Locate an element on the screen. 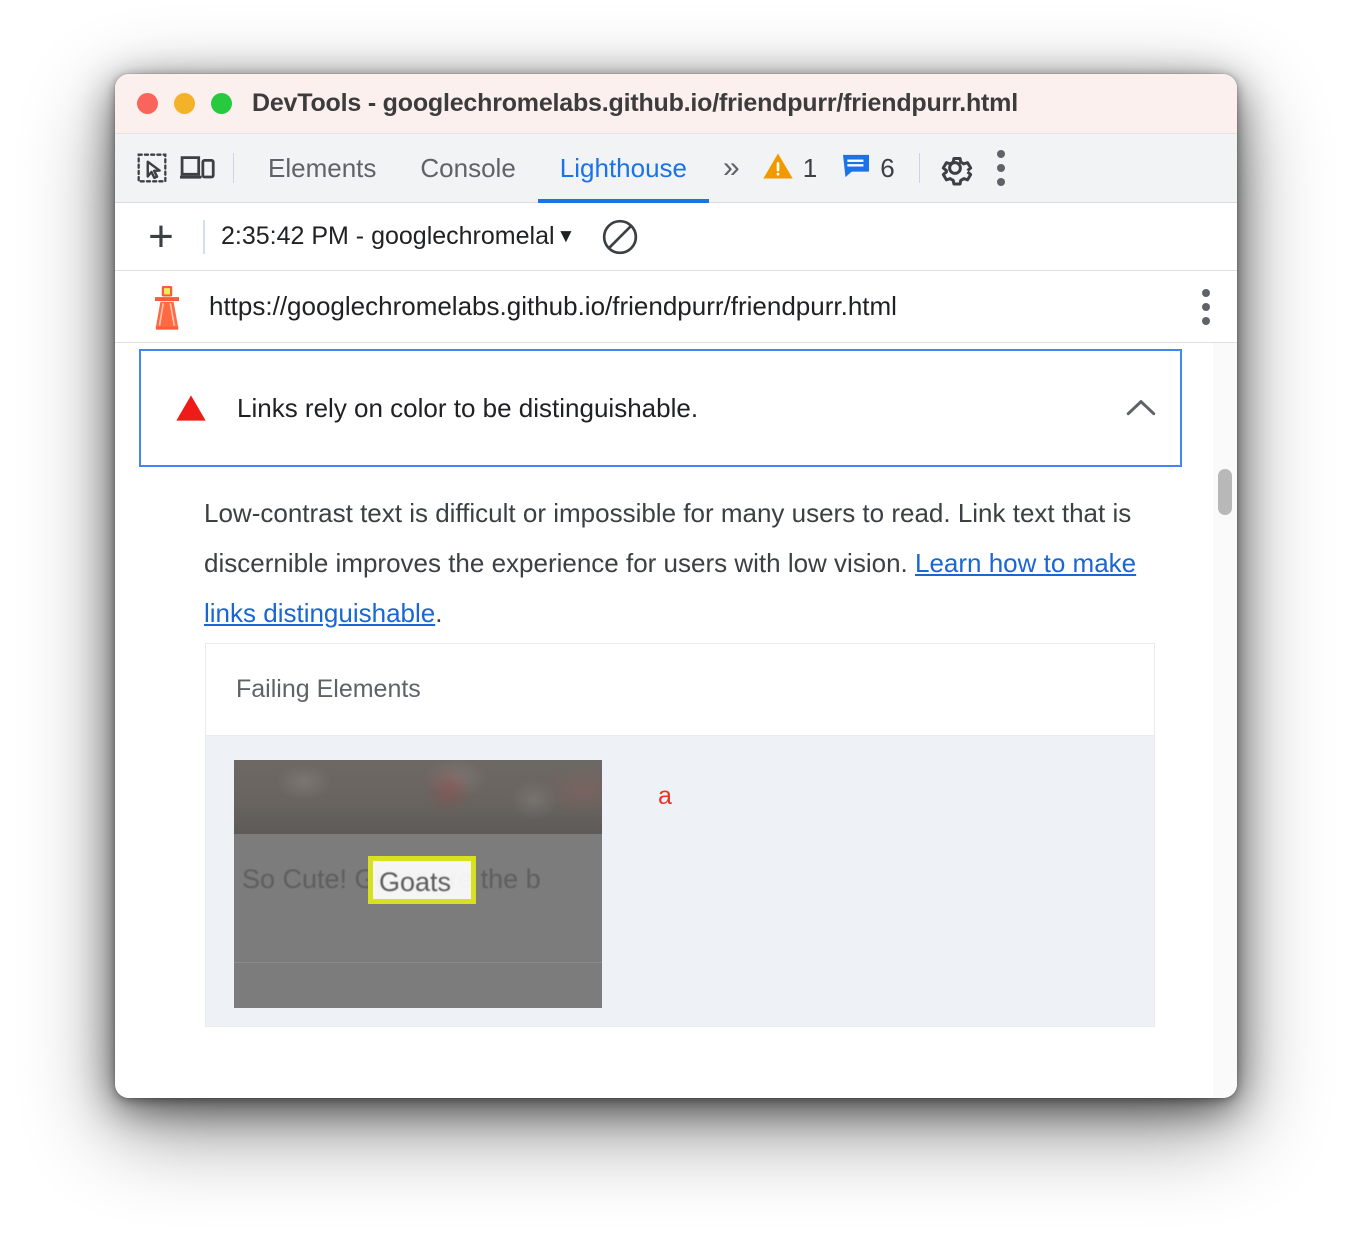 The image size is (1352, 1248). warning-counter: 1 is located at coordinates (789, 168).